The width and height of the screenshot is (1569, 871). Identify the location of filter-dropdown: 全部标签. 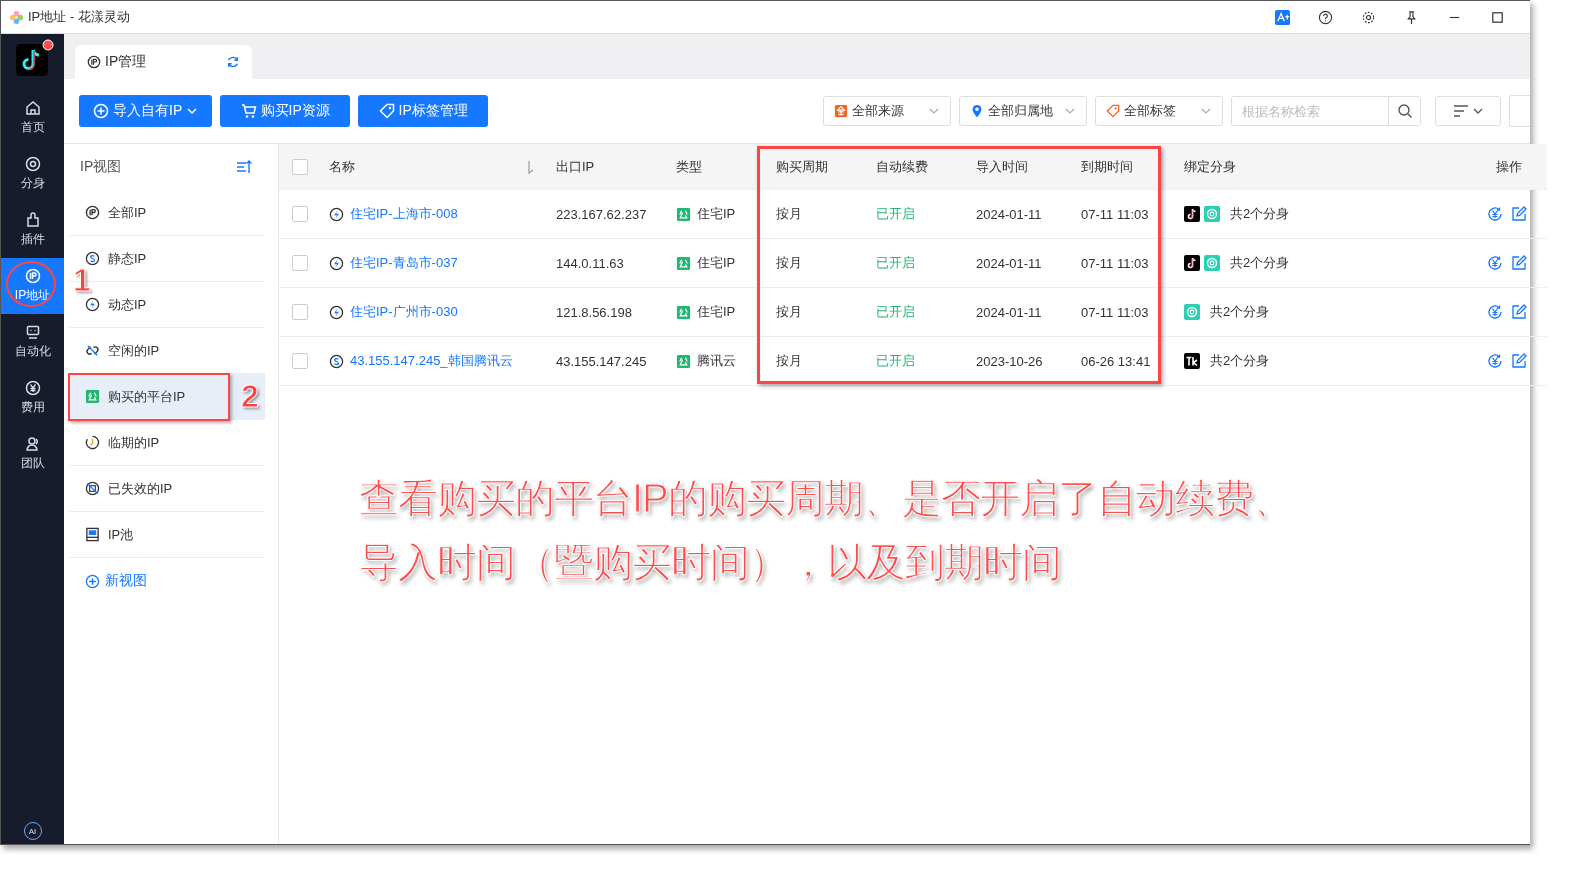
(1159, 111).